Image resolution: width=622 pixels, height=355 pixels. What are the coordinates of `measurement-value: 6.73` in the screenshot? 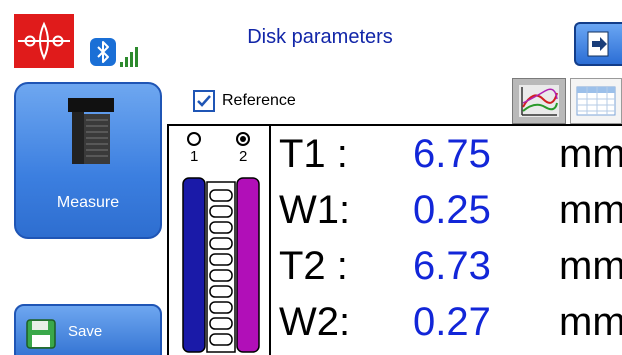 It's located at (452, 266).